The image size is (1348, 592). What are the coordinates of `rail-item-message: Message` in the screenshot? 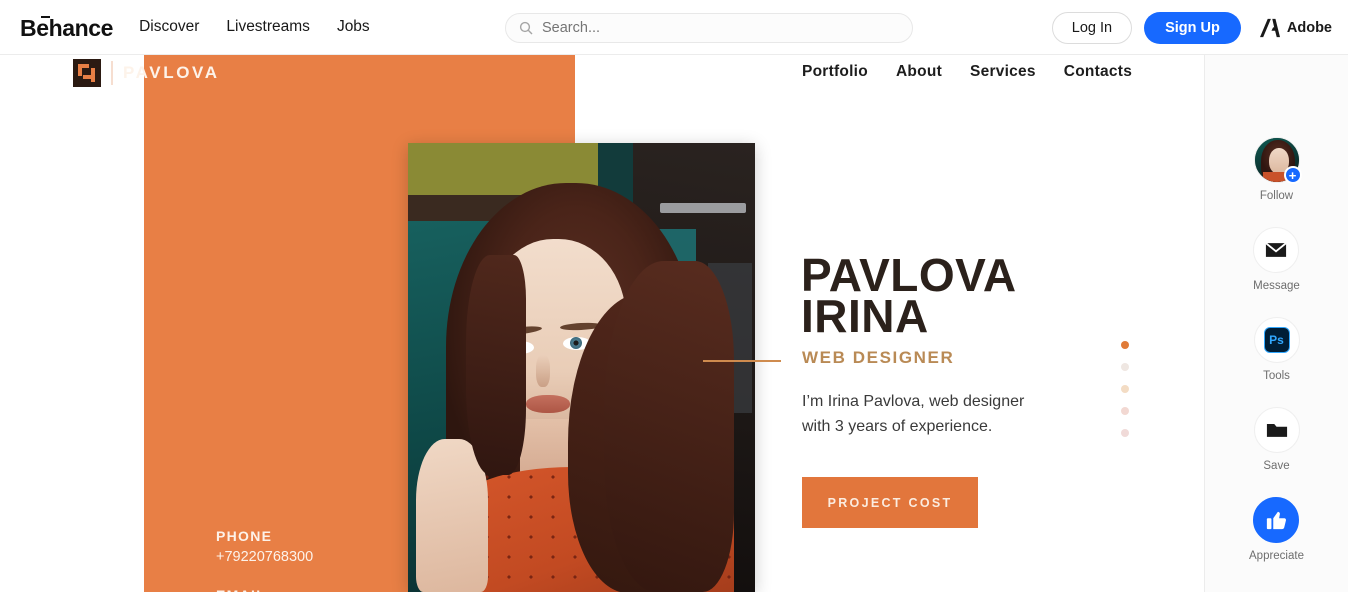 It's located at (1276, 259).